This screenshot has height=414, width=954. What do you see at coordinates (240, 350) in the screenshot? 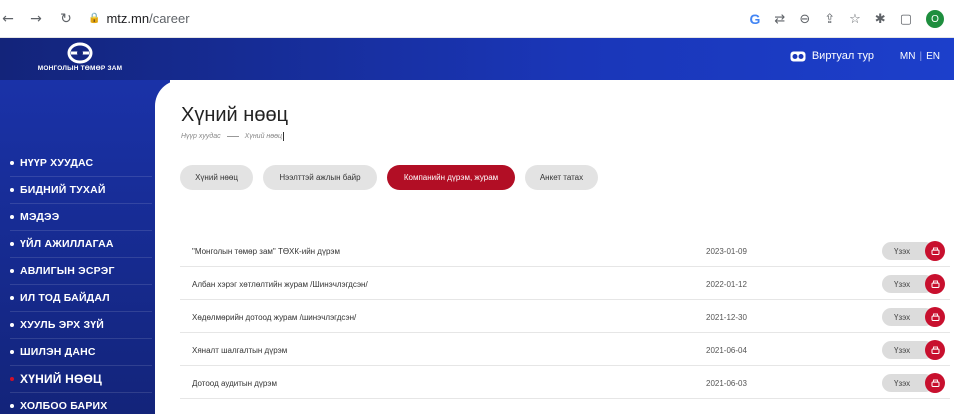
I see `document-title: Хяналт шалгалтын дүрэм` at bounding box center [240, 350].